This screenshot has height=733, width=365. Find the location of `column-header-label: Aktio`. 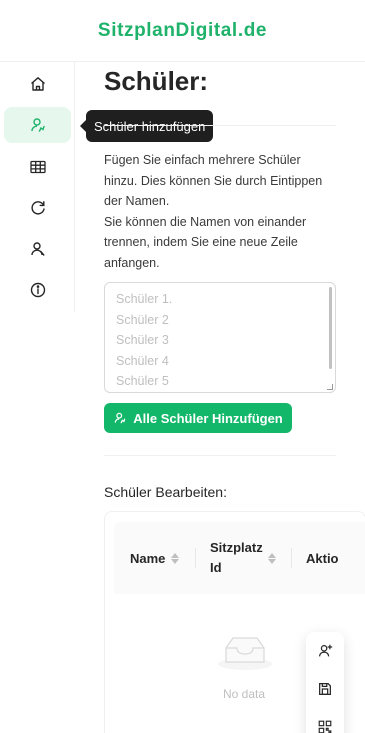

column-header-label: Aktio is located at coordinates (322, 558).